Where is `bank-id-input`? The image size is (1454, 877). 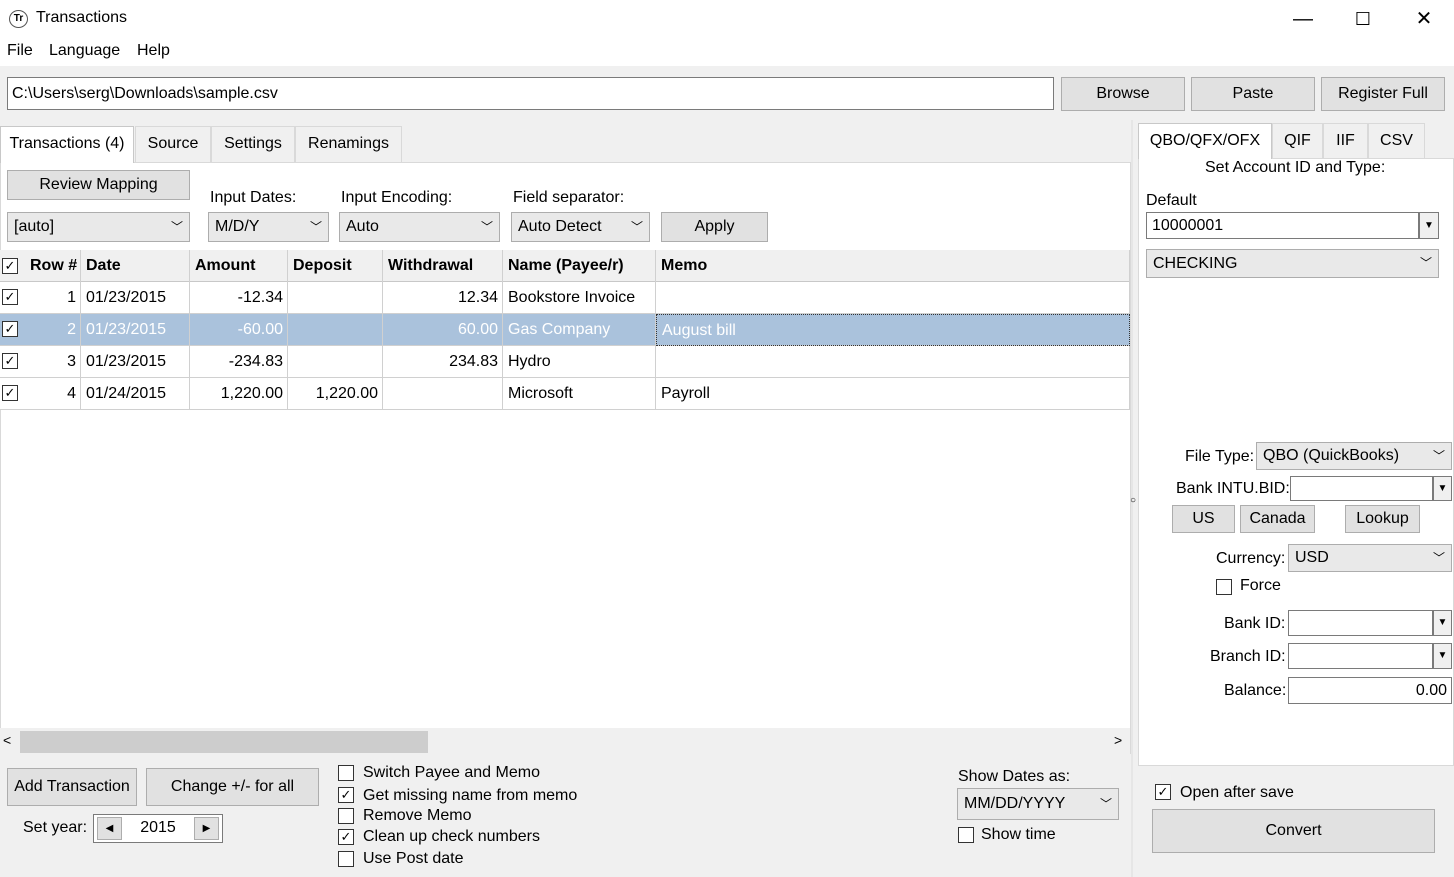 bank-id-input is located at coordinates (1360, 623).